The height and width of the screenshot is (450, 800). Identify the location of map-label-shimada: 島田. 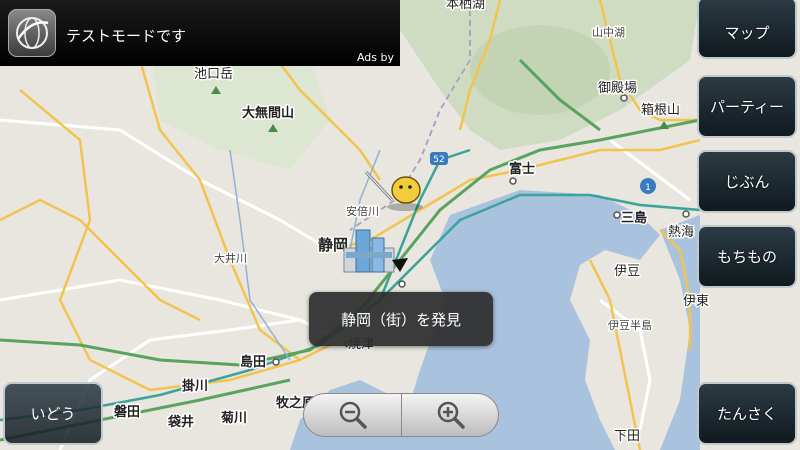
(253, 362).